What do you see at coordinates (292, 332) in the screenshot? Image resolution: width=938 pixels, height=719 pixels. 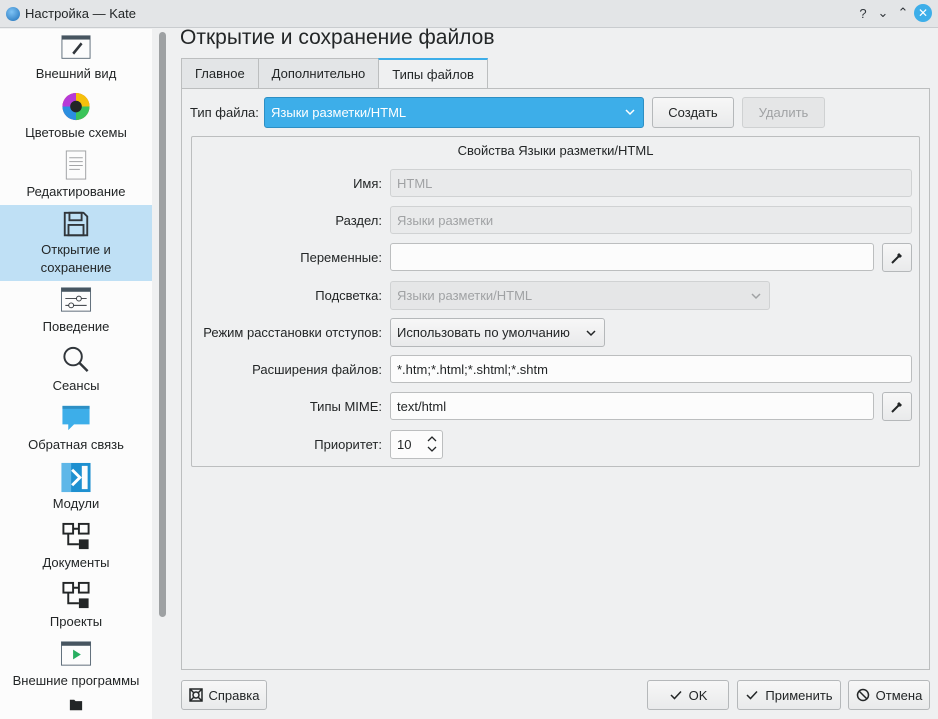 I see `indent-mode-label: Режим расстановки отступов:` at bounding box center [292, 332].